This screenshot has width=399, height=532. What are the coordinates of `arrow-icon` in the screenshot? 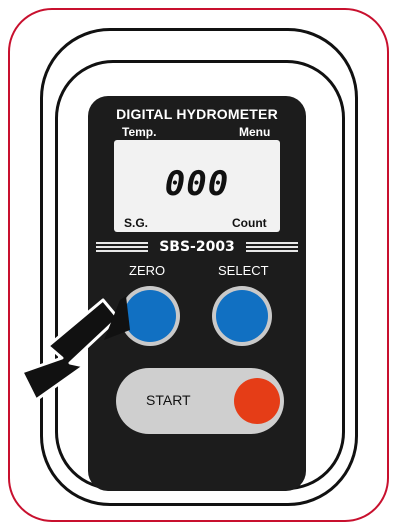 It's located at (75, 349).